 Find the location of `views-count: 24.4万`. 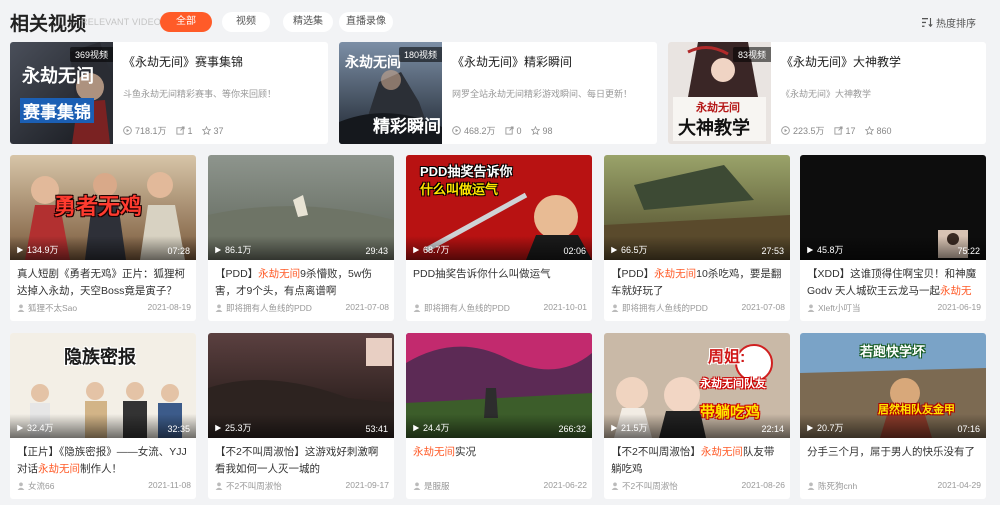

views-count: 24.4万 is located at coordinates (436, 428).